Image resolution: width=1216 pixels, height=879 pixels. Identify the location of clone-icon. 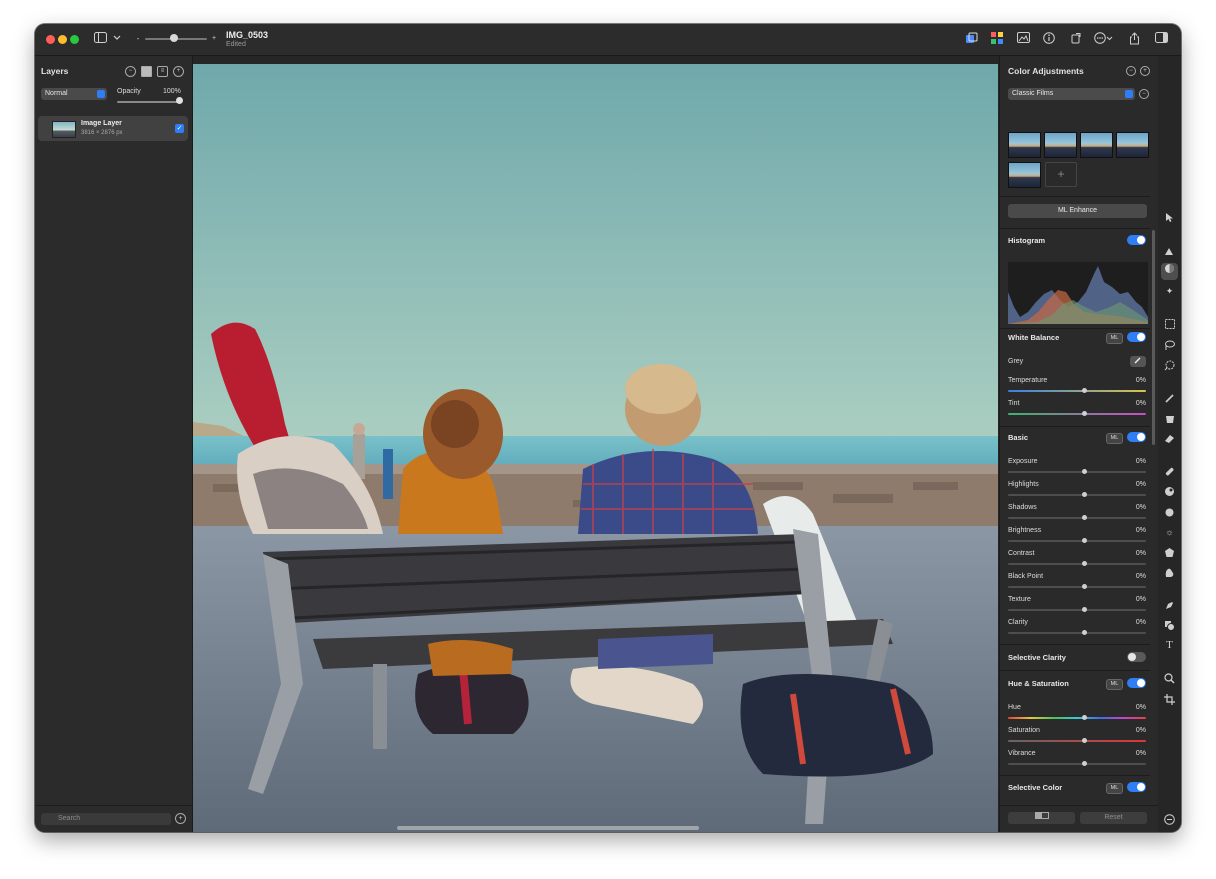
(1169, 491).